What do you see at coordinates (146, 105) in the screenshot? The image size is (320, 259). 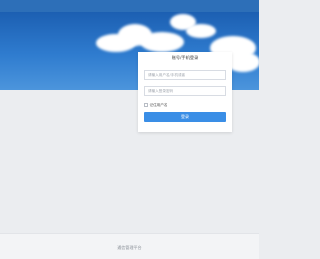 I see `remember-checkbox` at bounding box center [146, 105].